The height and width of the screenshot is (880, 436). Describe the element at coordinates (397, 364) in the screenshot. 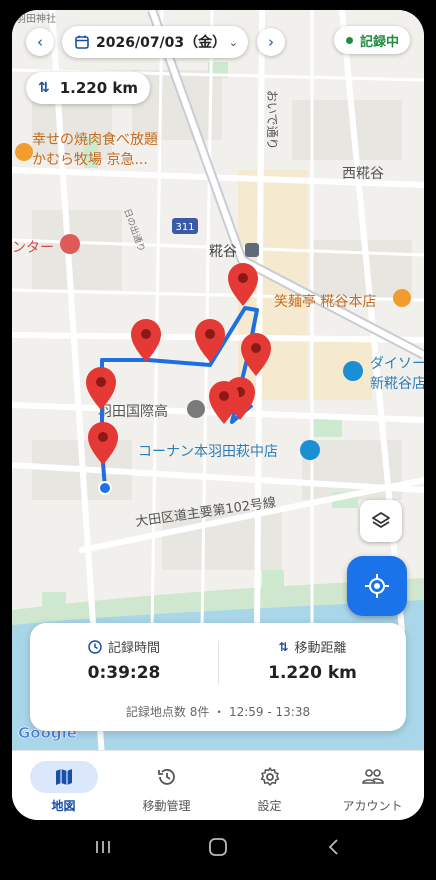

I see `map-label-daiso-1: ダイソー` at that location.